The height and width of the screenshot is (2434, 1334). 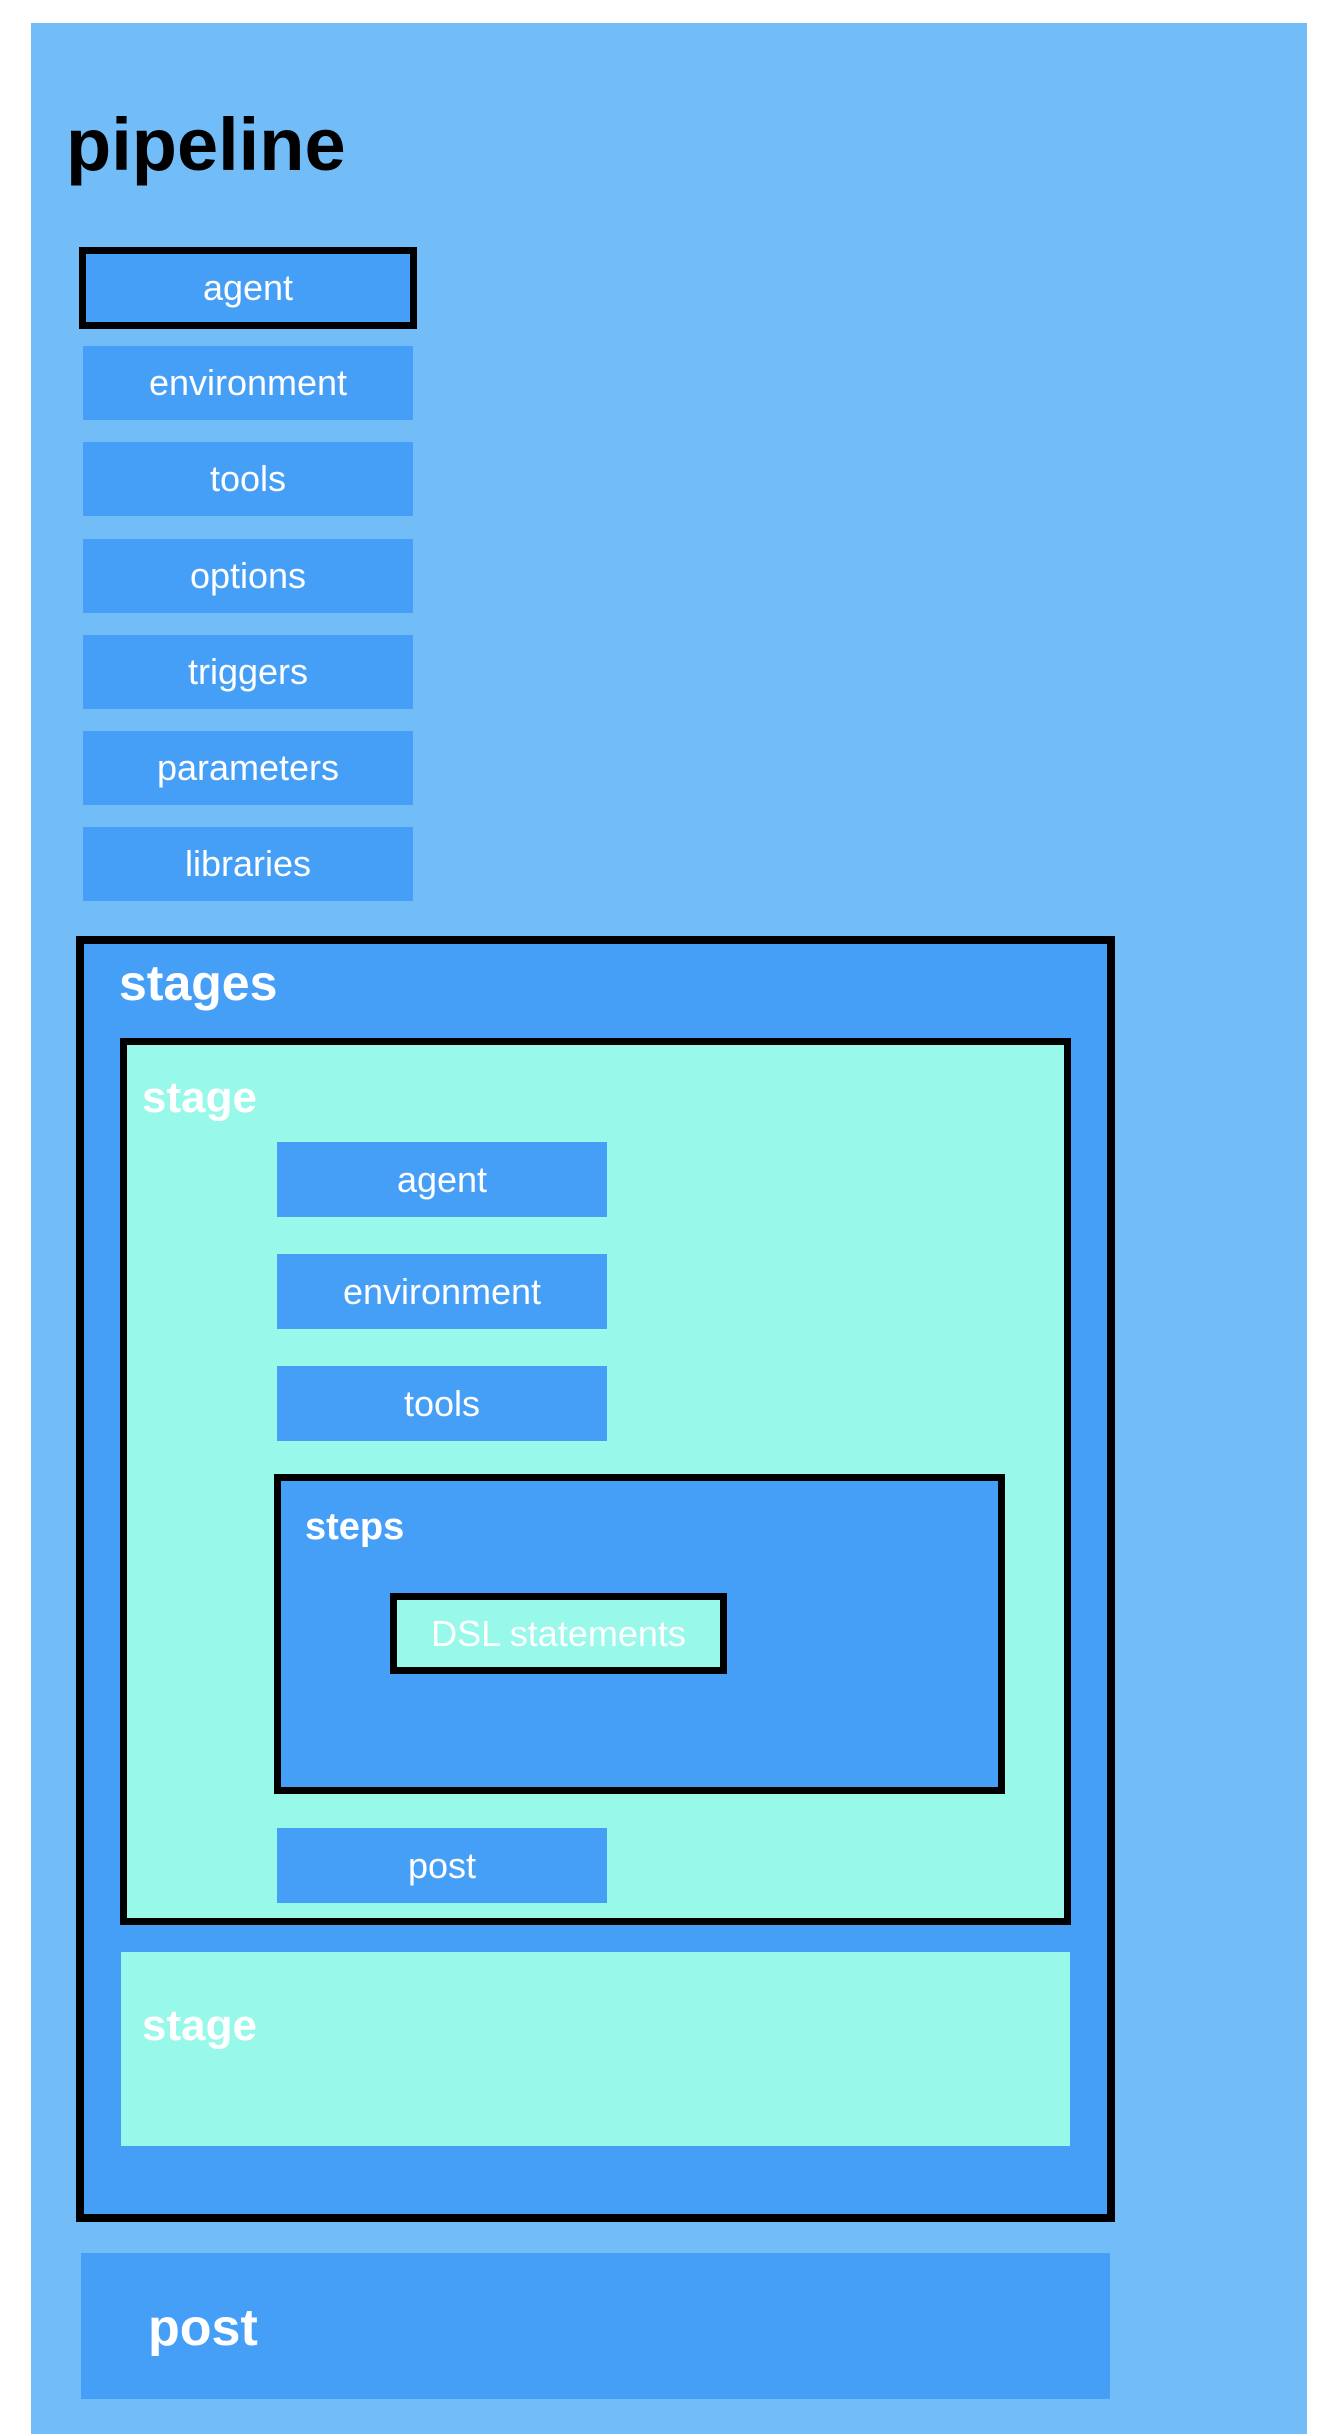 What do you see at coordinates (248, 768) in the screenshot?
I see `pipeline-parameters: parameters` at bounding box center [248, 768].